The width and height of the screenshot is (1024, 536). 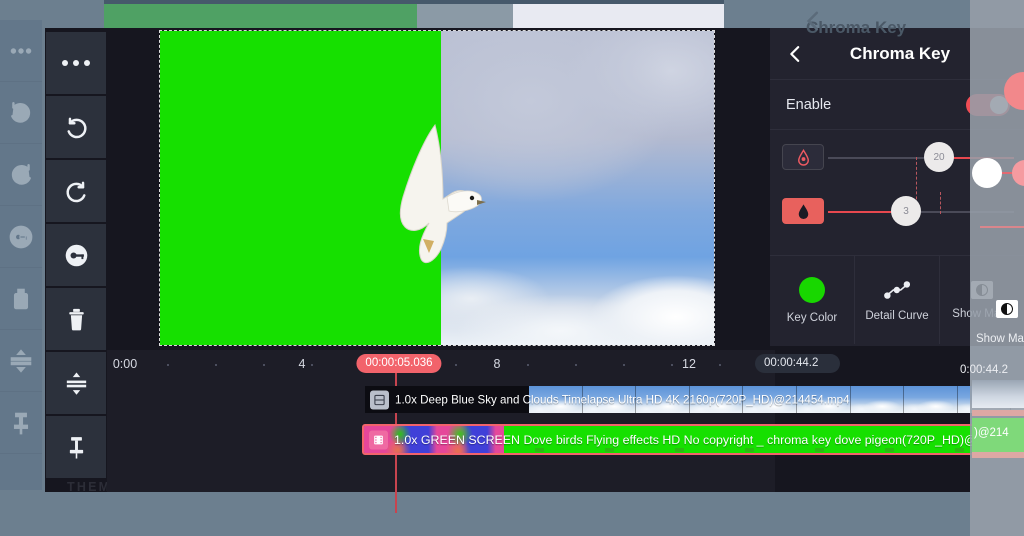 I want to click on redo-icon, so click(x=75, y=191).